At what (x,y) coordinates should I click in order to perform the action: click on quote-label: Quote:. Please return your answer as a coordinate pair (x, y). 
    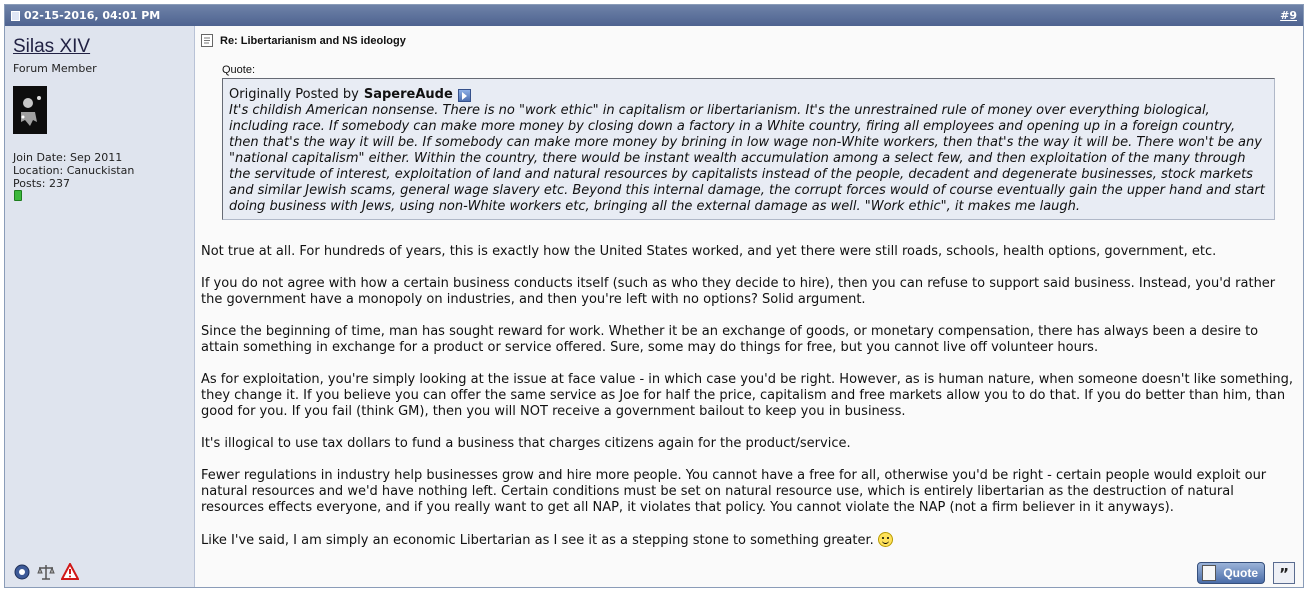
    Looking at the image, I should click on (239, 70).